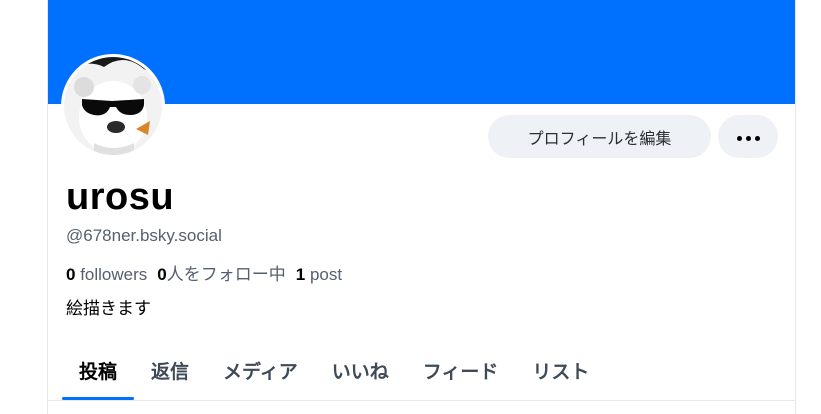  What do you see at coordinates (421, 400) in the screenshot?
I see `tabs-divider` at bounding box center [421, 400].